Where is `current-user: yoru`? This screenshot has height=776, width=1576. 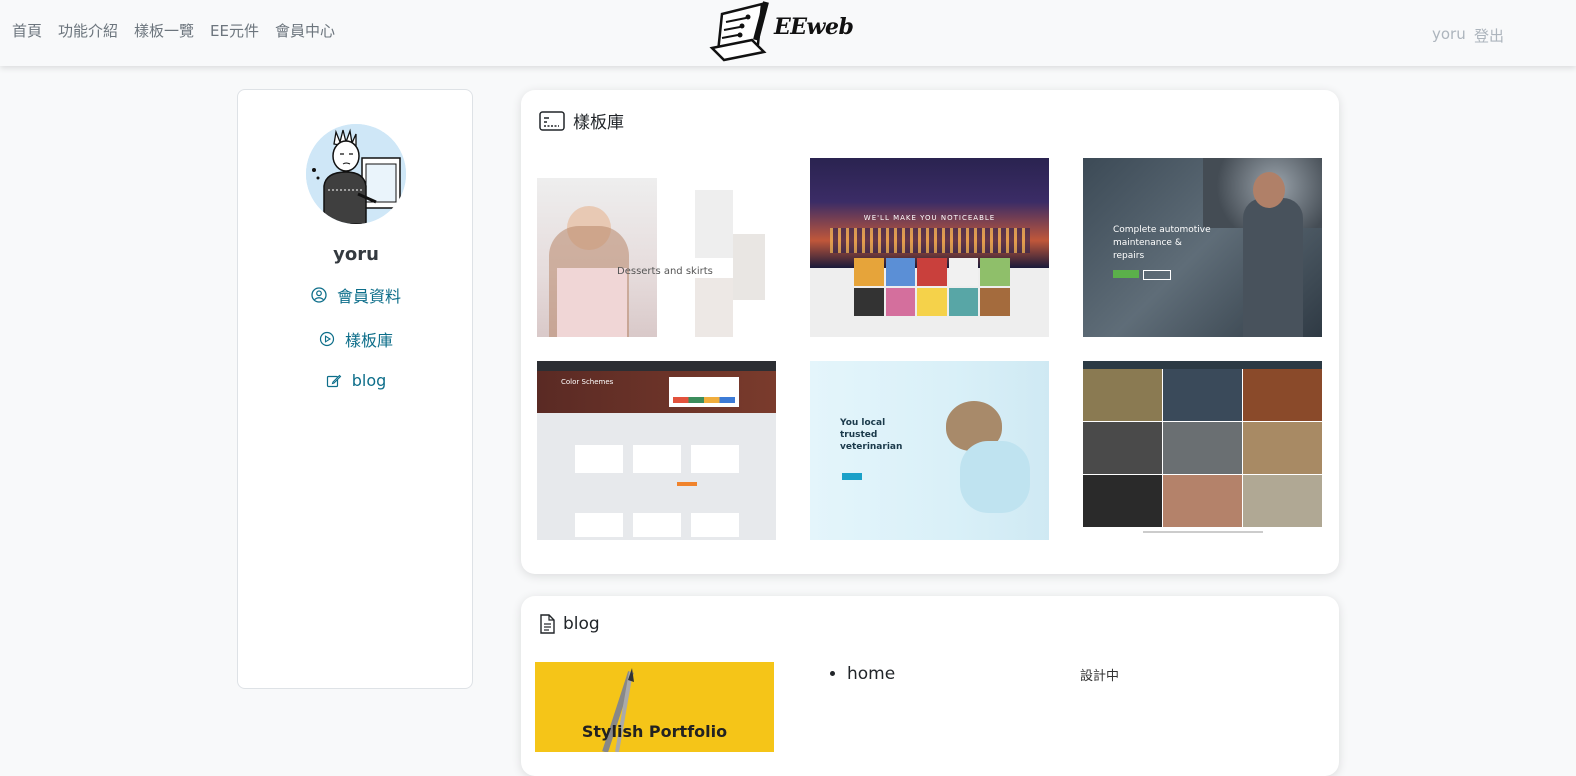 current-user: yoru is located at coordinates (1449, 34).